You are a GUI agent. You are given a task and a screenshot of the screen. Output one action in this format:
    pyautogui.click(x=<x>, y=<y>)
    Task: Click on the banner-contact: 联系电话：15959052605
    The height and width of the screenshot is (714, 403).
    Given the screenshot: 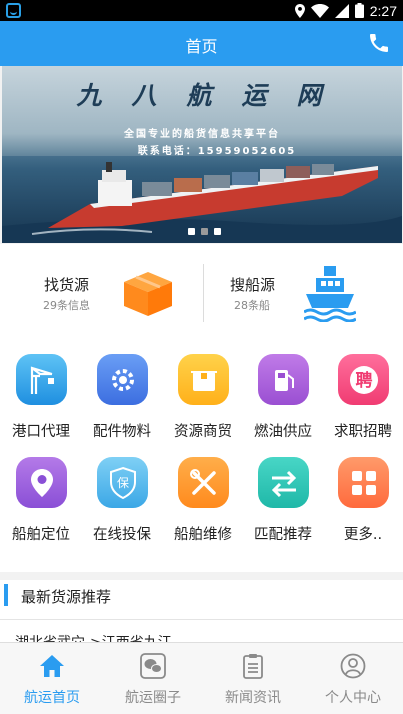 What is the action you would take?
    pyautogui.click(x=217, y=151)
    